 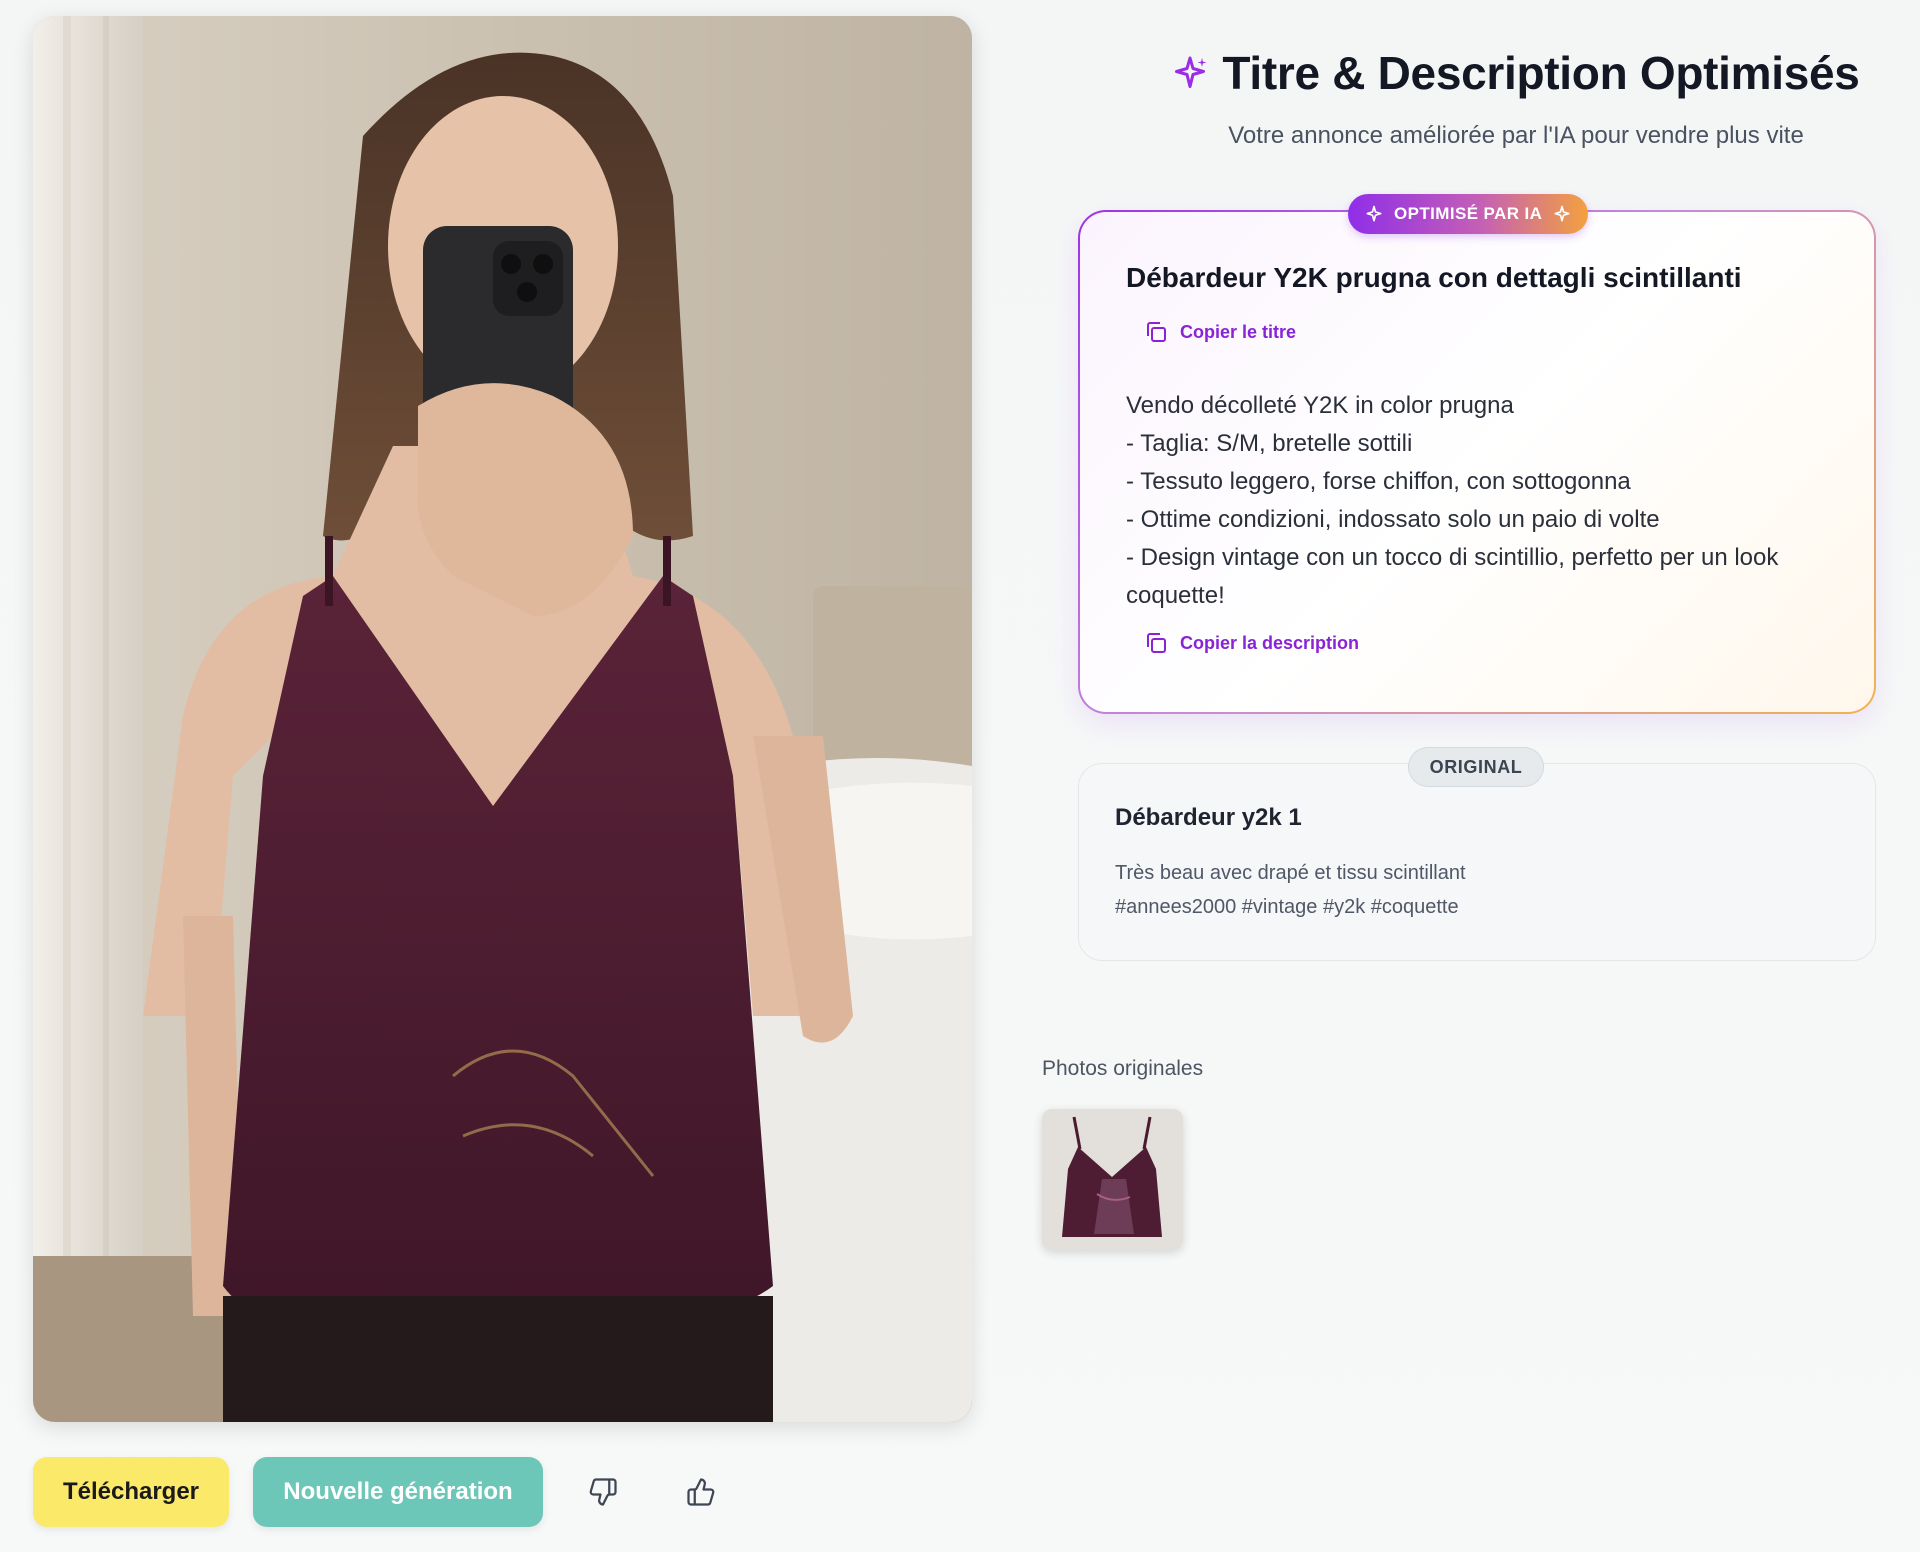 What do you see at coordinates (1476, 767) in the screenshot?
I see `original-badge: ORIGINAL` at bounding box center [1476, 767].